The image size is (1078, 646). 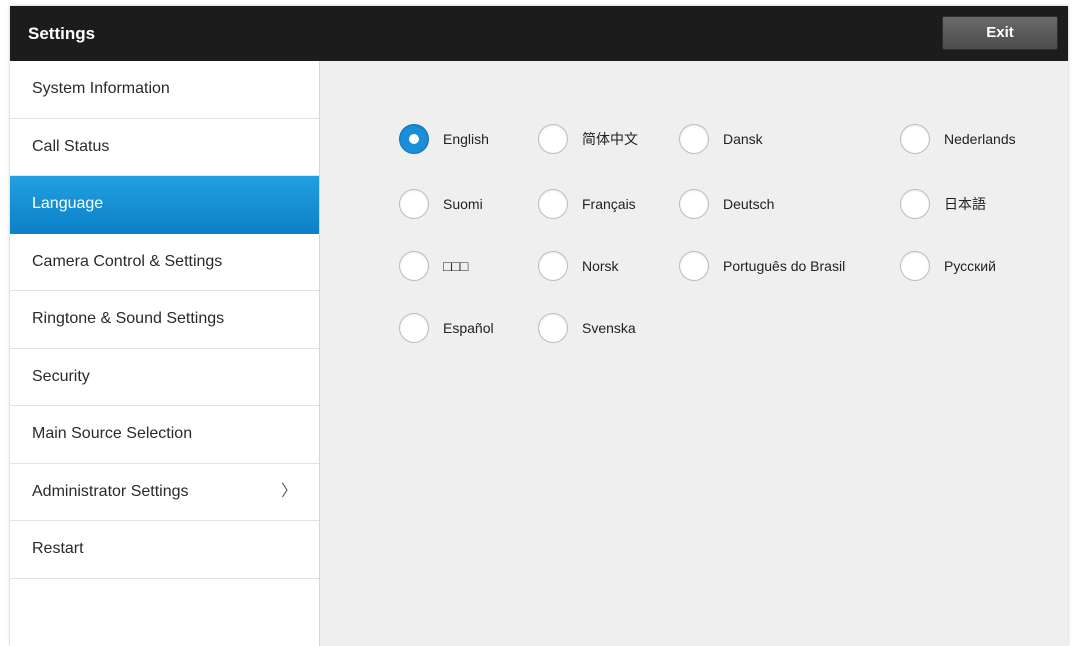 I want to click on sidebar-item-label: Ringtone & Sound Settings, so click(x=128, y=318).